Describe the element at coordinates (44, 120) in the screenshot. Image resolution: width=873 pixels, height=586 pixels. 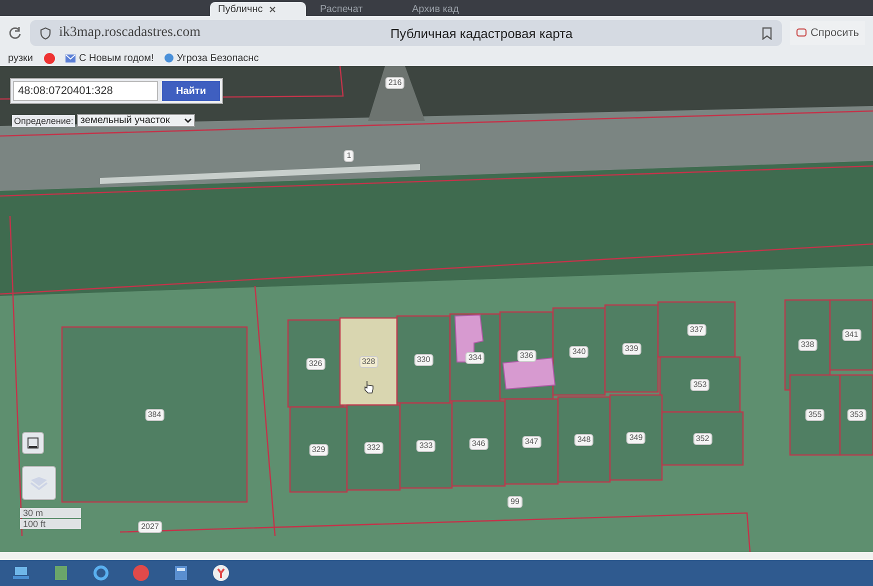
I see `definition-label: Определение:` at that location.